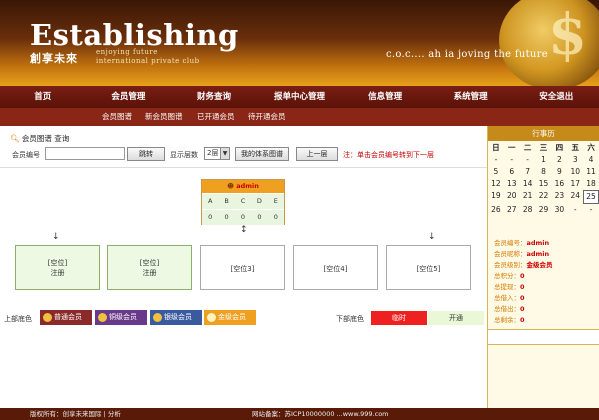 The width and height of the screenshot is (599, 420). What do you see at coordinates (385, 97) in the screenshot?
I see `nav-item-info-management: 信息管理` at bounding box center [385, 97].